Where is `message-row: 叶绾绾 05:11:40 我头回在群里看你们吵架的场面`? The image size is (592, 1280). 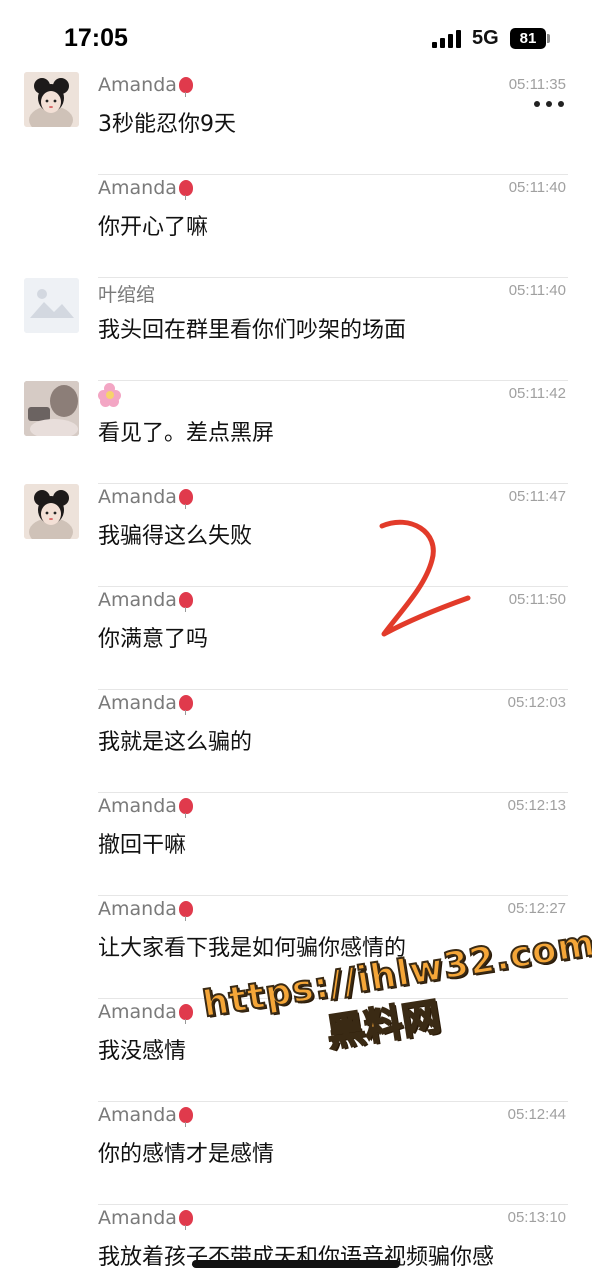
message-row: 叶绾绾 05:11:40 我头回在群里看你们吵架的场面 is located at coordinates (296, 329).